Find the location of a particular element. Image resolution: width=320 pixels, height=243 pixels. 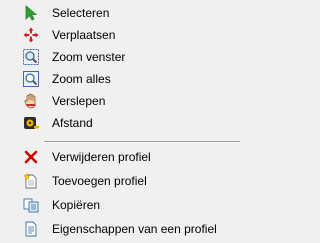

menu-item-label: Selecteren is located at coordinates (81, 13).